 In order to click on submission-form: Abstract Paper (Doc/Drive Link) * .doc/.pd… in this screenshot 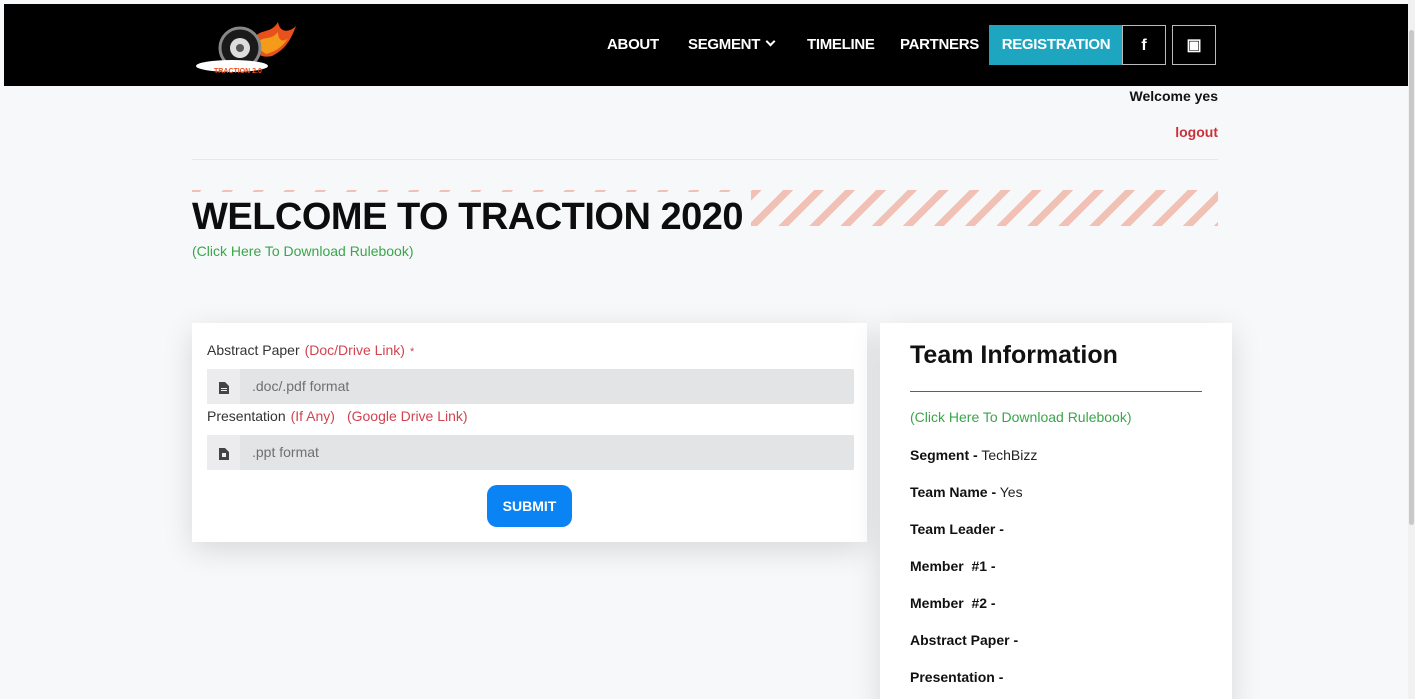, I will do `click(529, 432)`.